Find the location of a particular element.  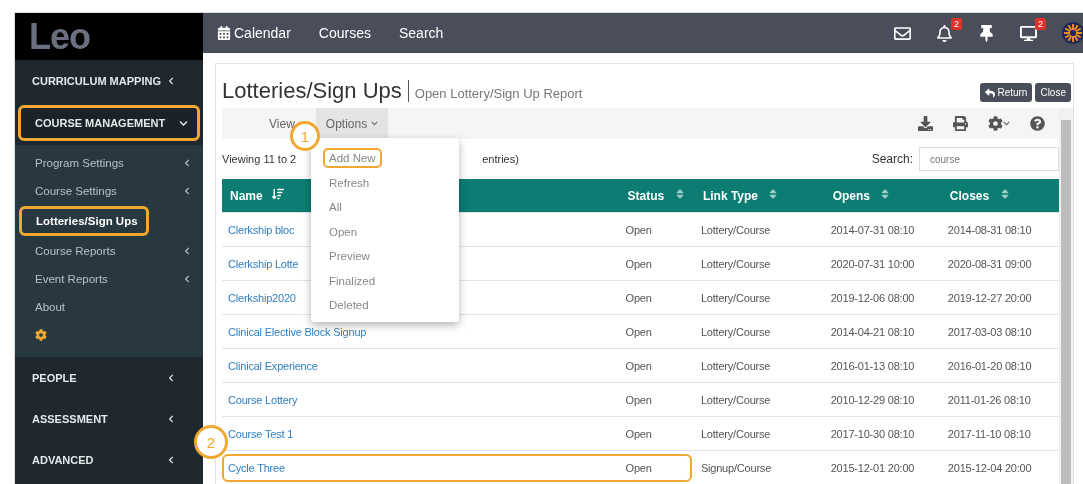

table-cell: 2017-10-30 08:10 is located at coordinates (872, 433).